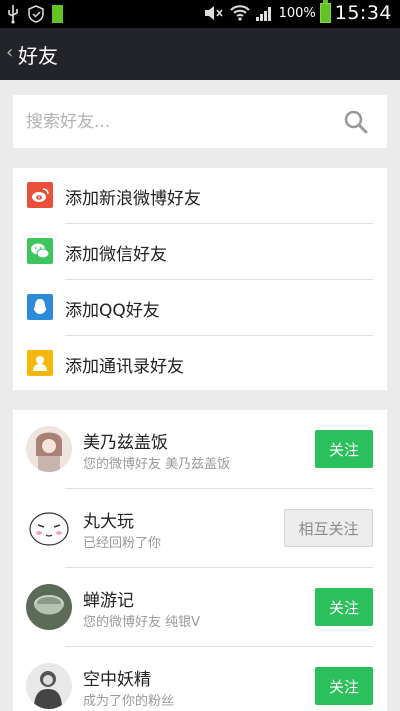 This screenshot has height=711, width=400. I want to click on qq-icon, so click(40, 307).